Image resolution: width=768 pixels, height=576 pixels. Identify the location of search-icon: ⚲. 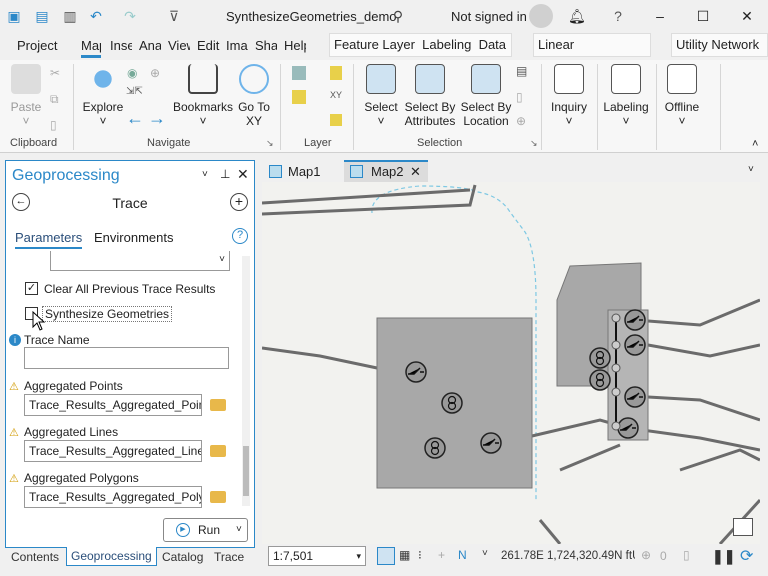
(398, 16).